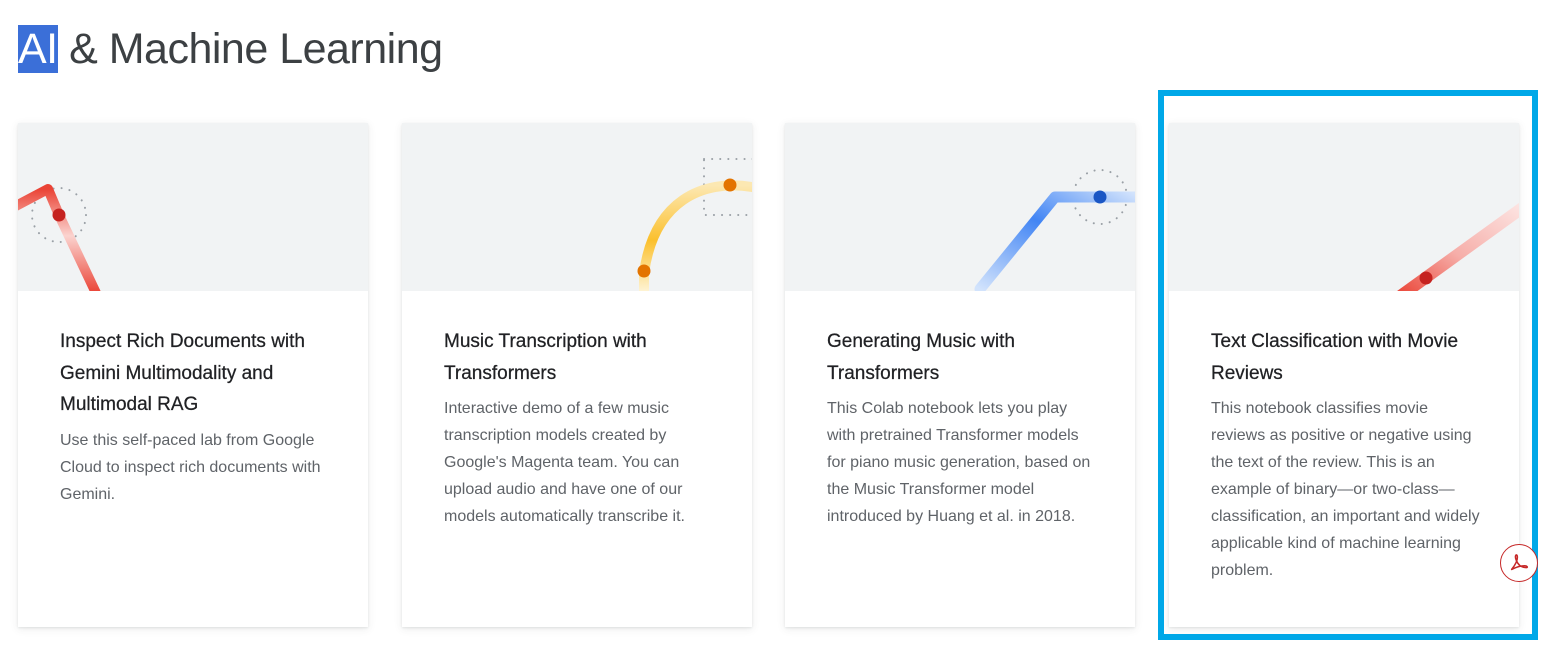  What do you see at coordinates (694, 224) in the screenshot?
I see `yellow-arc-icon` at bounding box center [694, 224].